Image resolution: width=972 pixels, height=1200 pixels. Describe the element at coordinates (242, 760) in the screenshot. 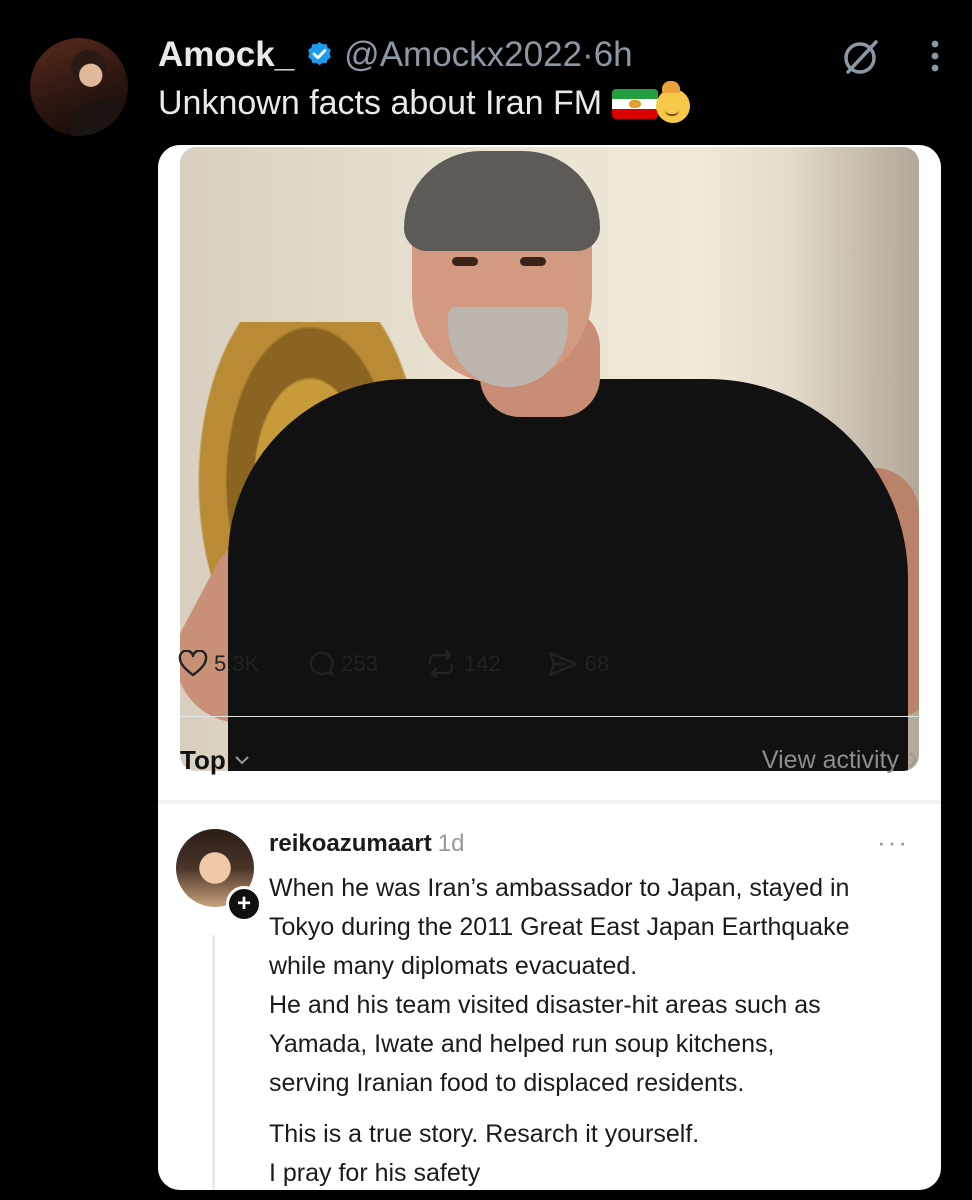

I see `chevron-down-icon` at that location.